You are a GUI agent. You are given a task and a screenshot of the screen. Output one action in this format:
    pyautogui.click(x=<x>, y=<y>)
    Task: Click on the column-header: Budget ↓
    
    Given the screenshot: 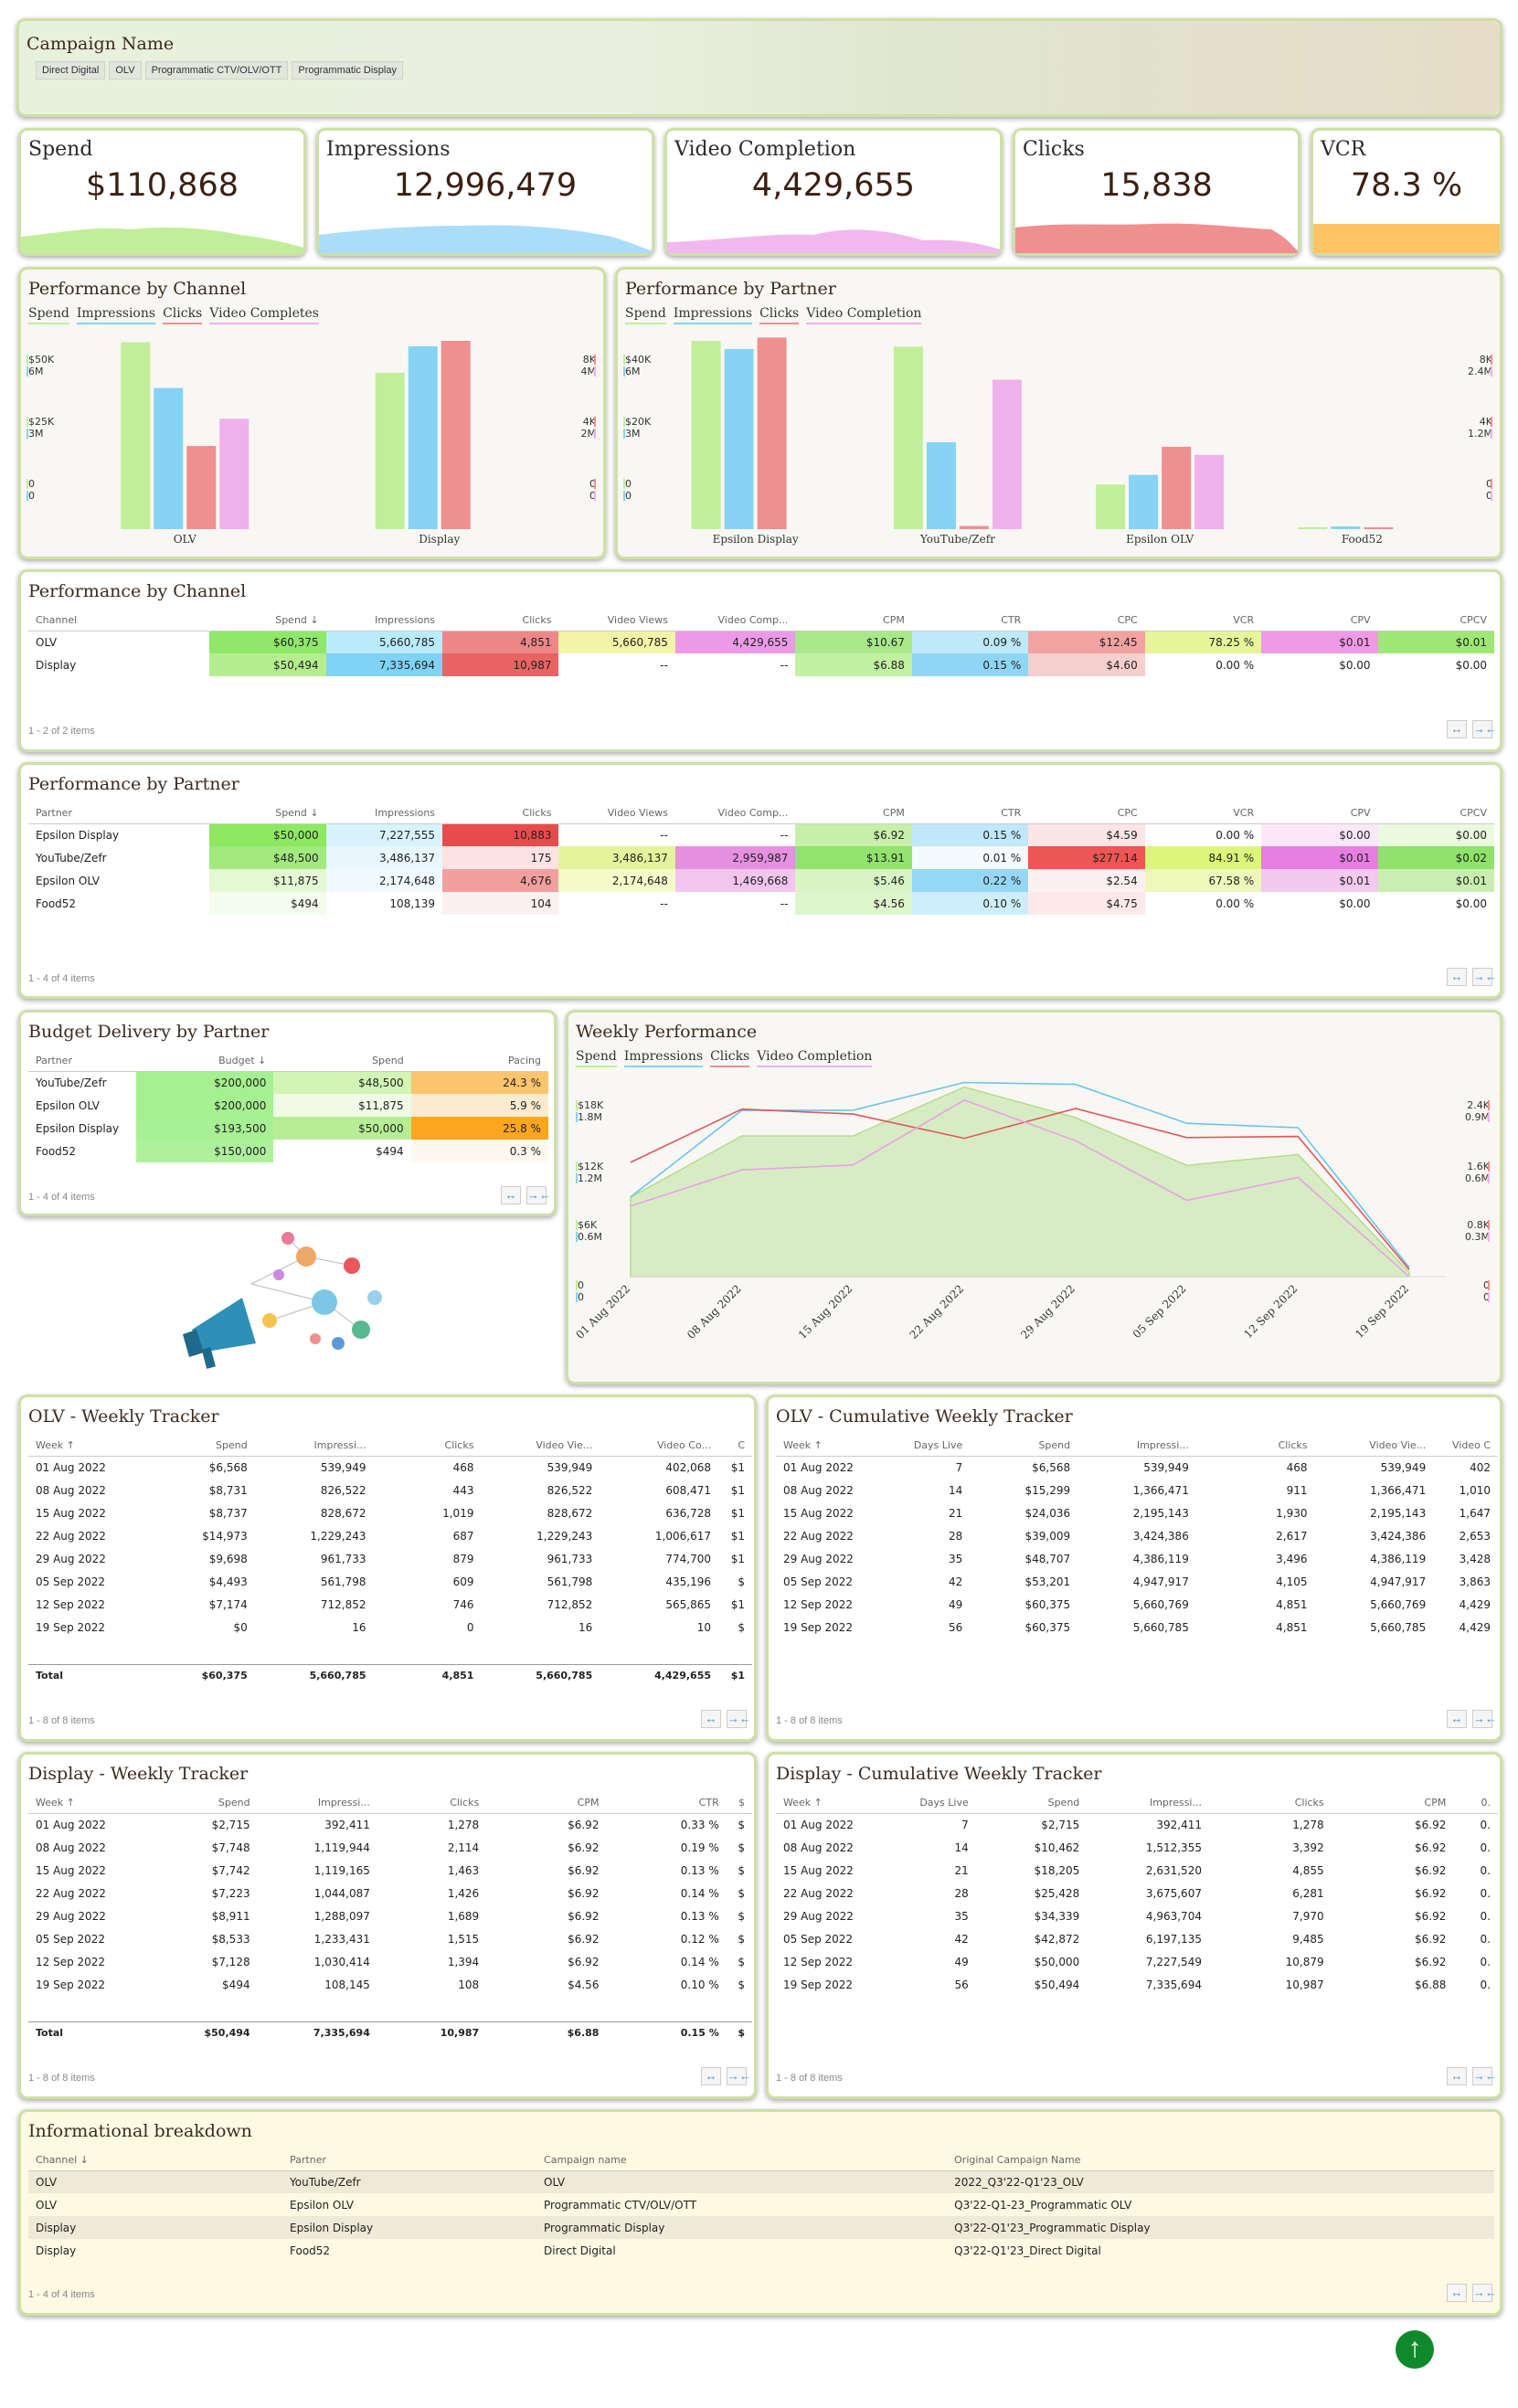 What is the action you would take?
    pyautogui.click(x=205, y=1061)
    